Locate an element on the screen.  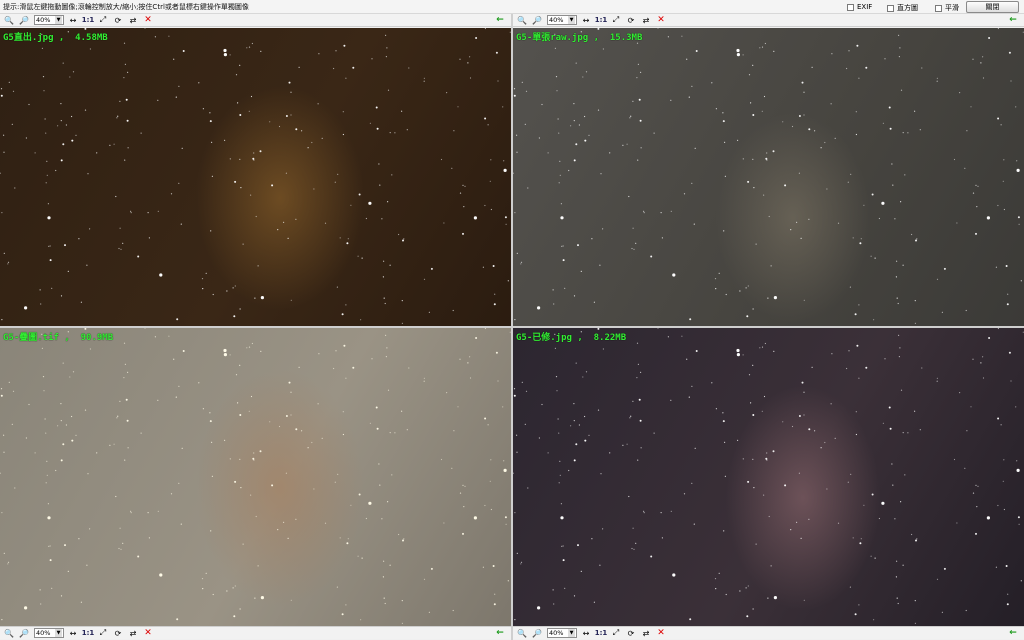
exif-checkbox: EXIF is located at coordinates (859, 7).